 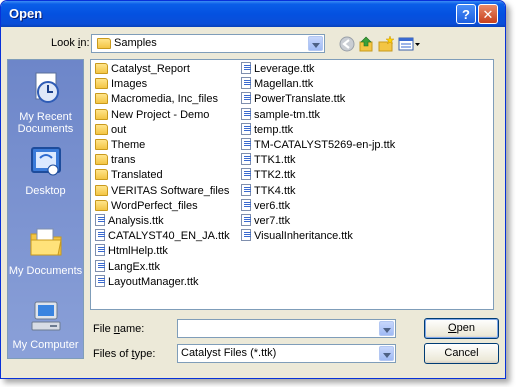 What do you see at coordinates (129, 221) in the screenshot?
I see `file-item: Analysis.ttk` at bounding box center [129, 221].